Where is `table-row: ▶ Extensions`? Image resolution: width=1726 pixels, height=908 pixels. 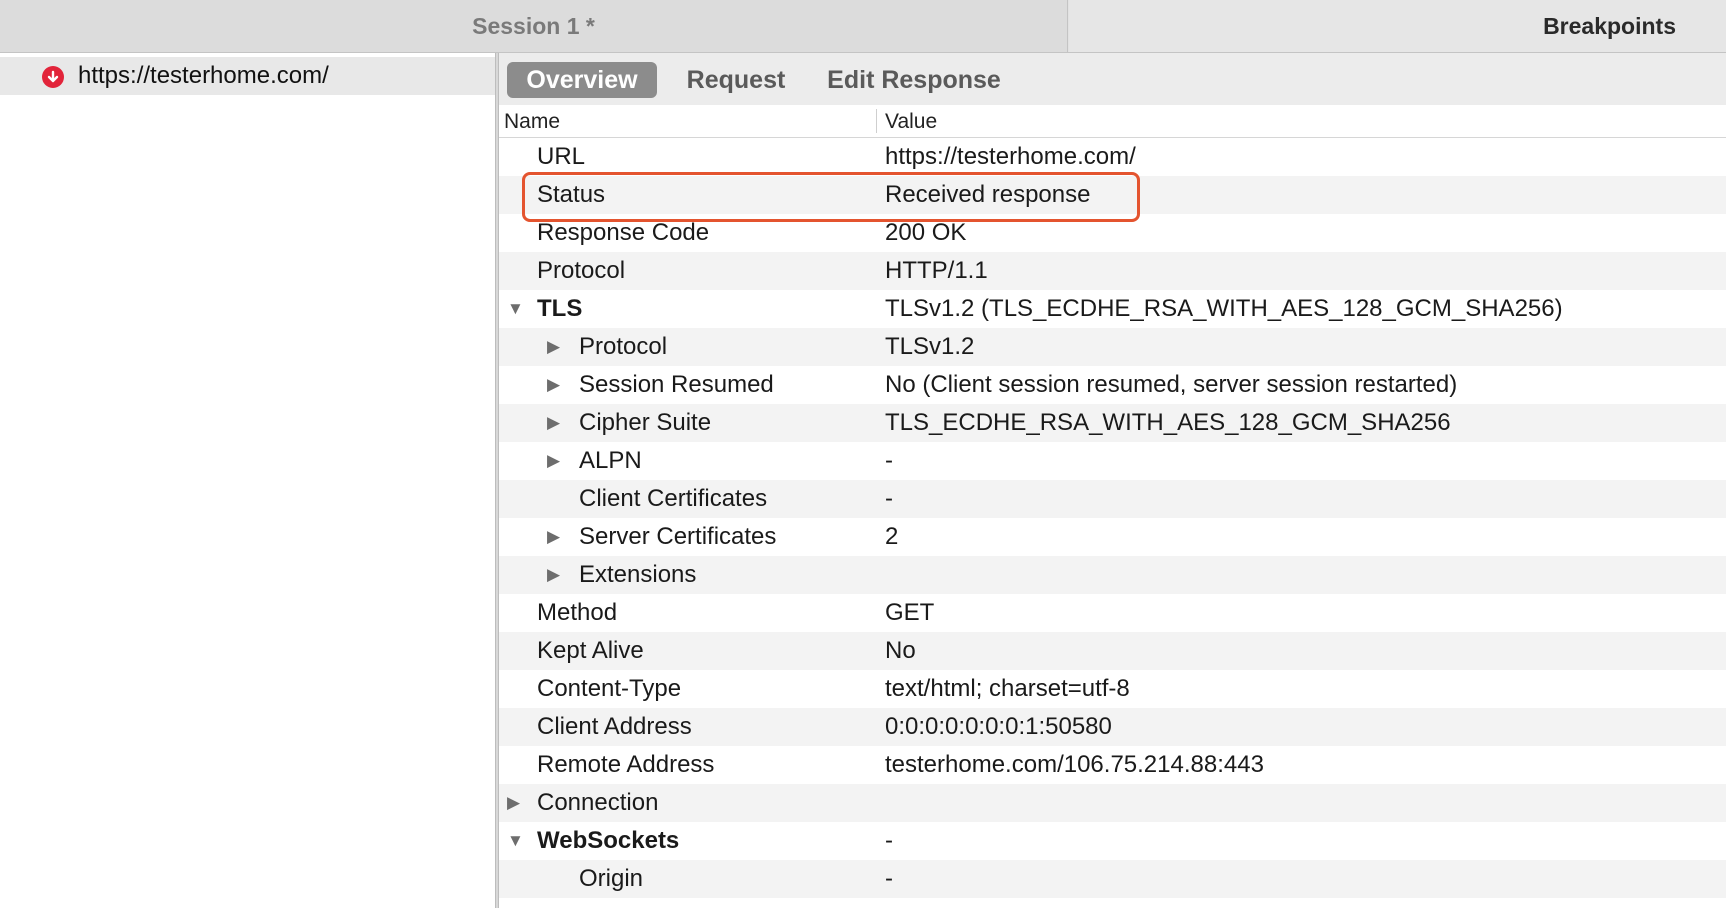
table-row: ▶ Extensions is located at coordinates (1112, 575).